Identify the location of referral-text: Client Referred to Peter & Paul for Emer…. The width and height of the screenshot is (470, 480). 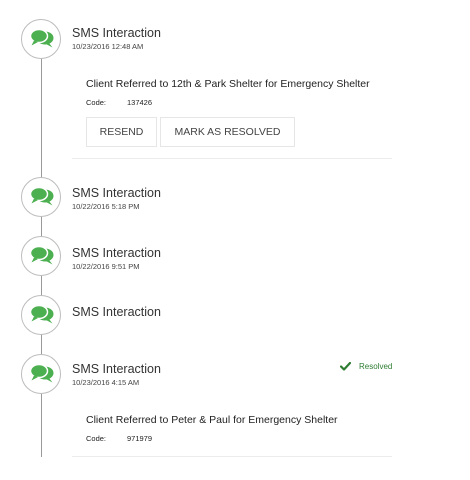
(212, 420).